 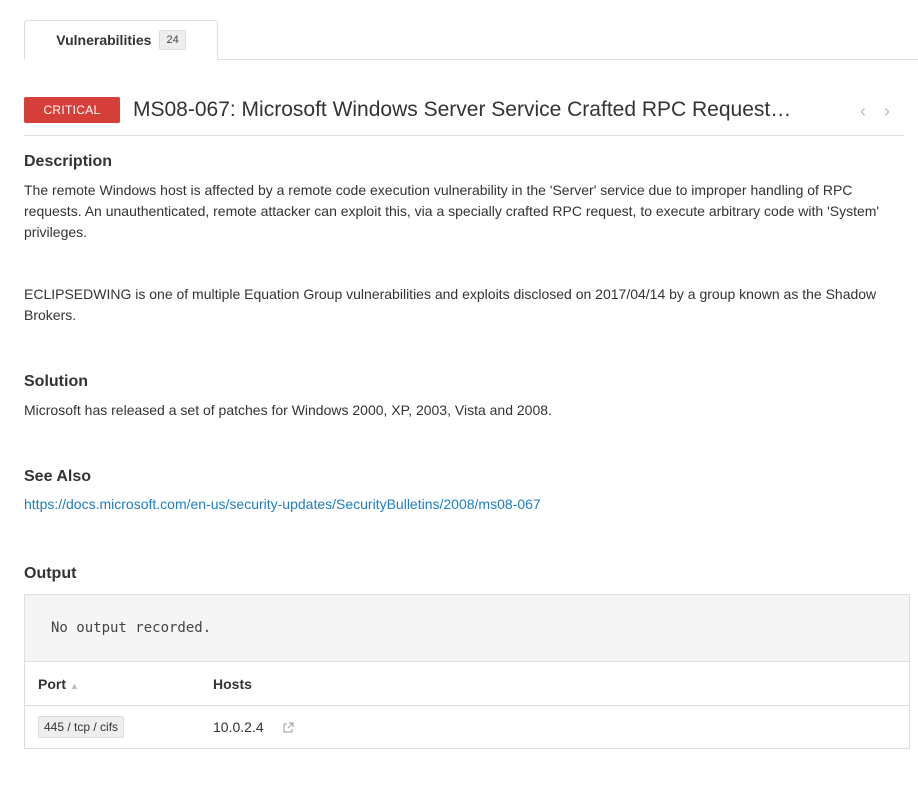 I want to click on port-column-header: Port ▲, so click(x=119, y=684).